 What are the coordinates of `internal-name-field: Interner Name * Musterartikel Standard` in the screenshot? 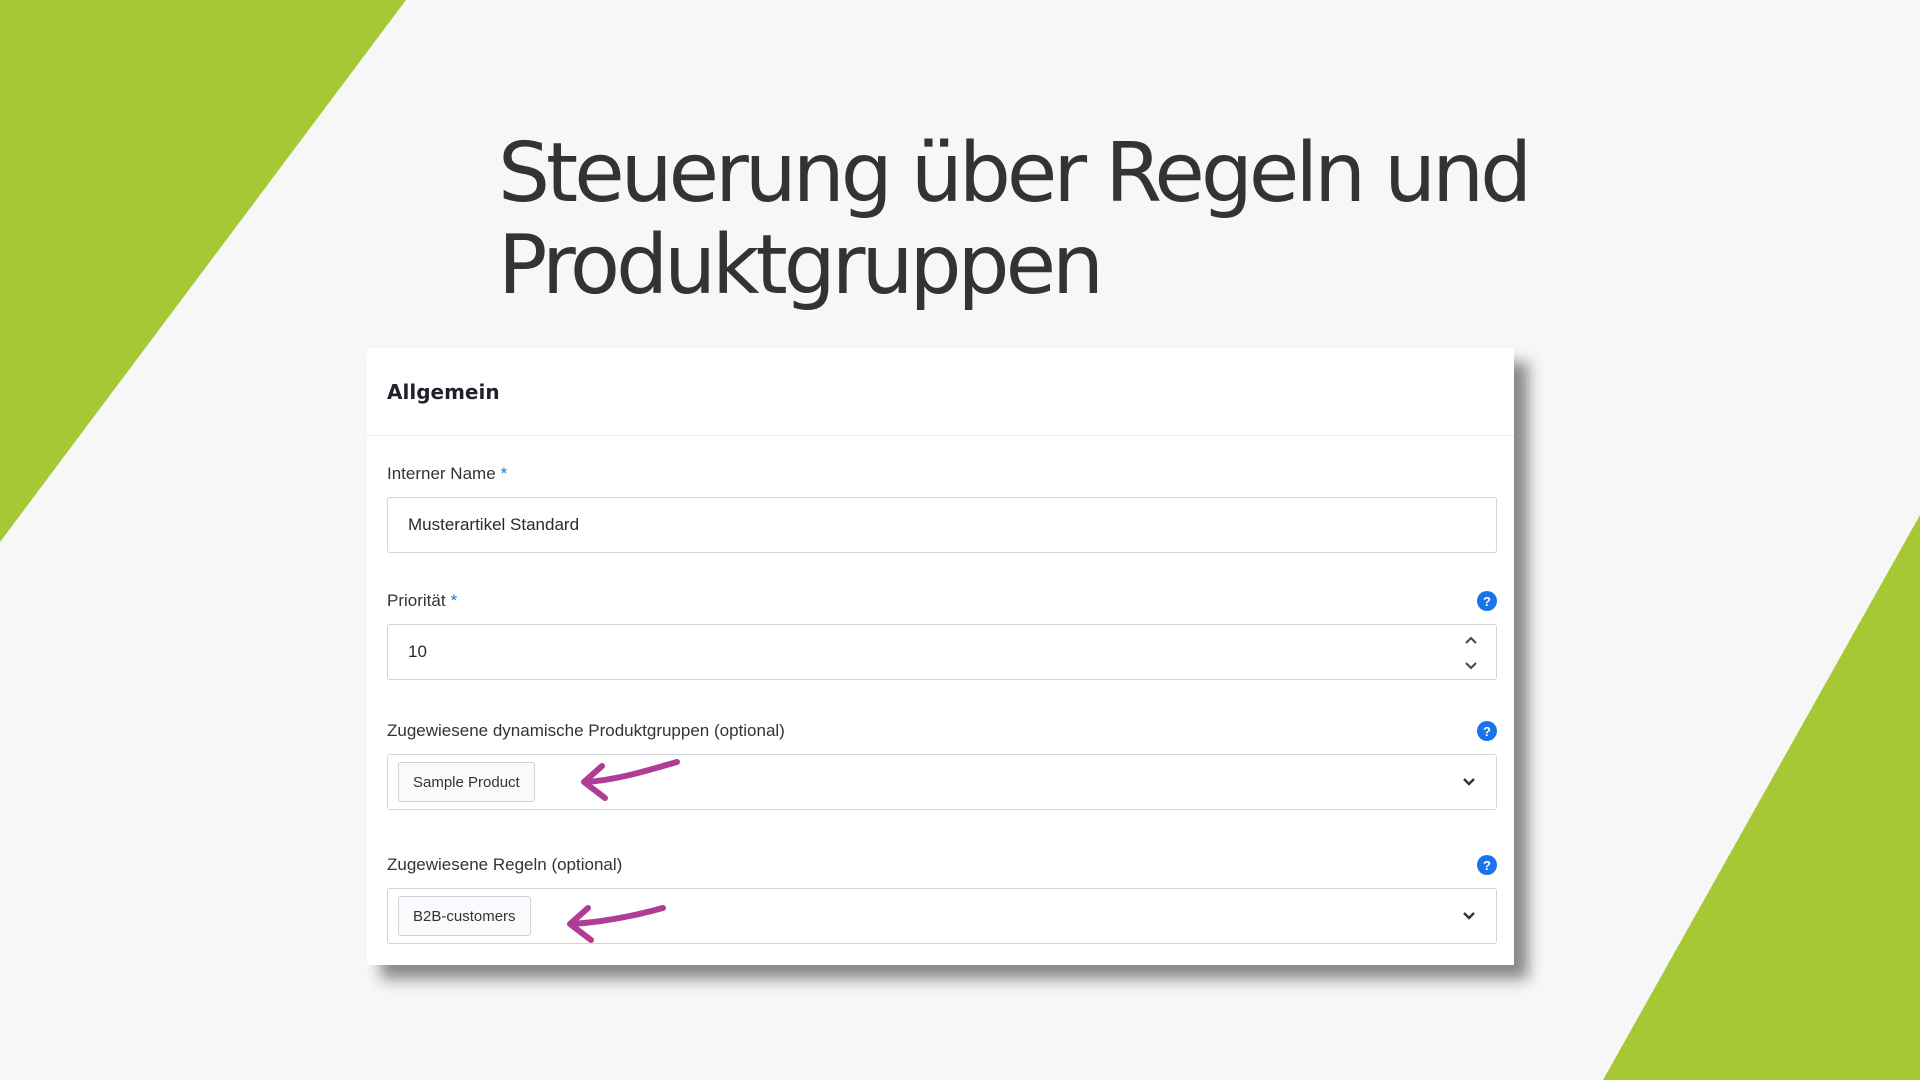 It's located at (942, 507).